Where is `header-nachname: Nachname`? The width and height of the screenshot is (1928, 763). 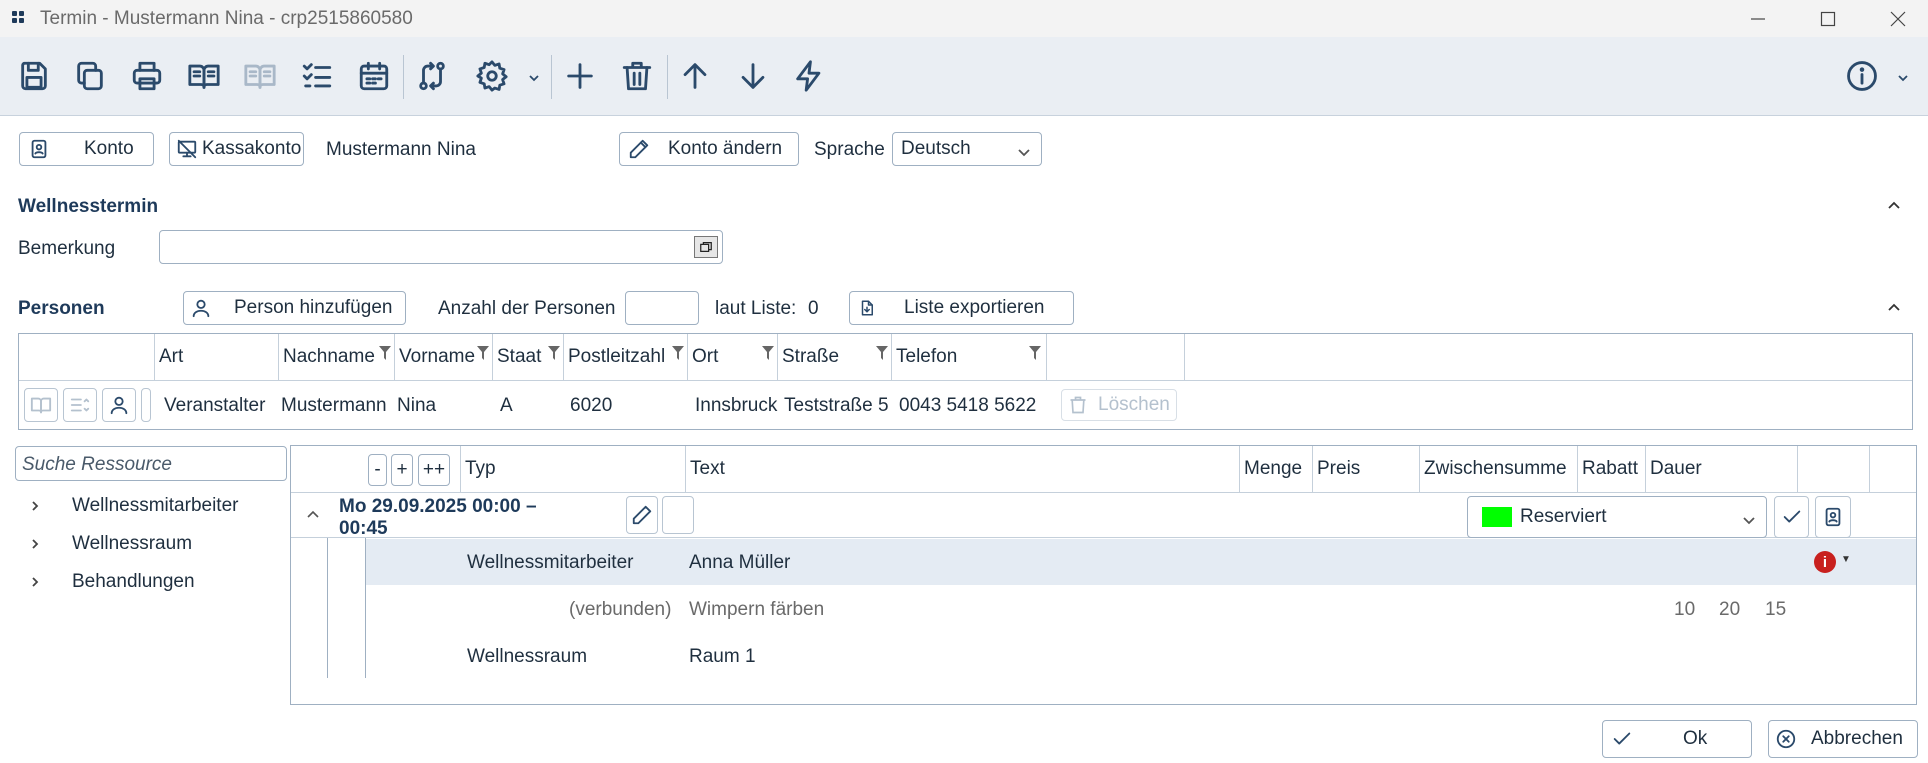 header-nachname: Nachname is located at coordinates (337, 357).